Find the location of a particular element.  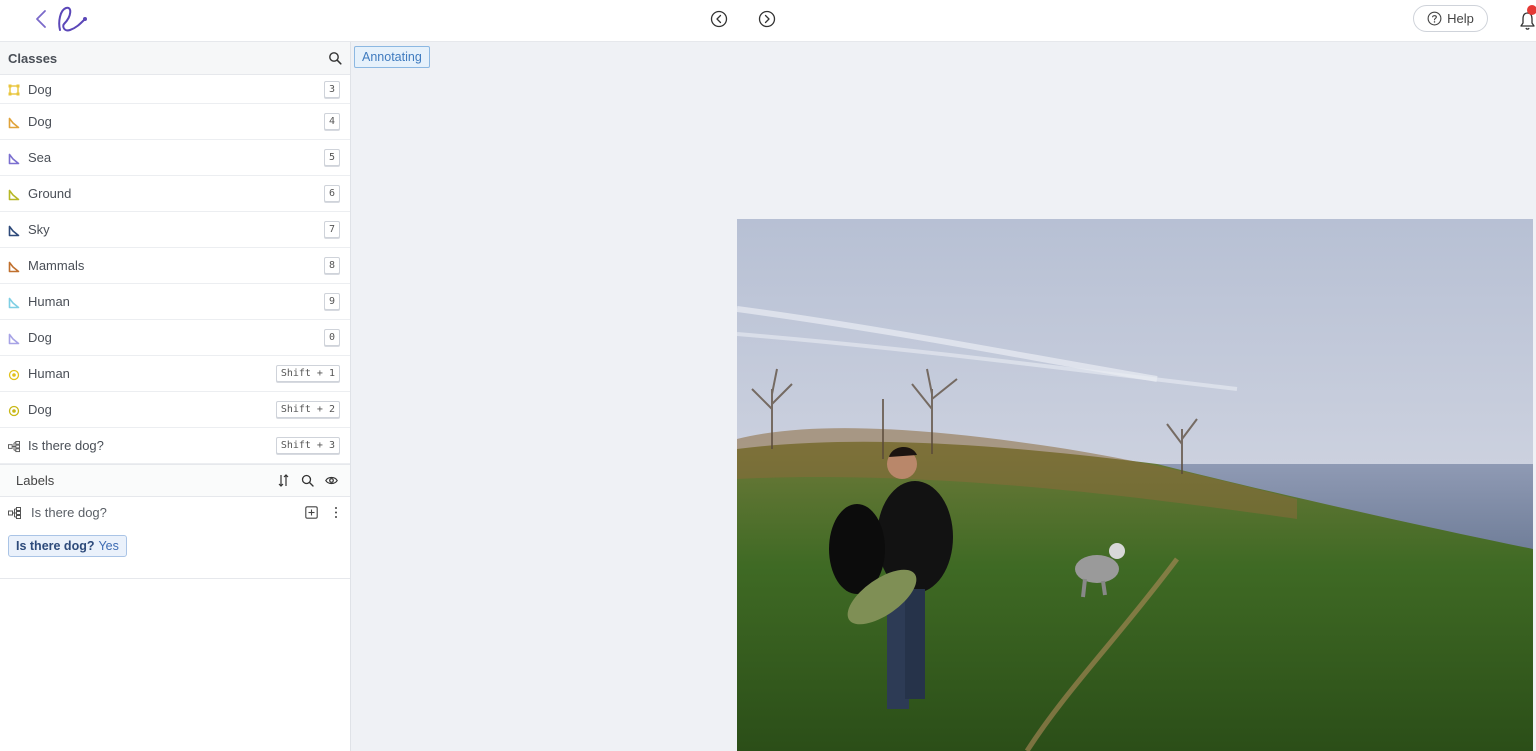

shortcut-key: 8 is located at coordinates (331, 265).